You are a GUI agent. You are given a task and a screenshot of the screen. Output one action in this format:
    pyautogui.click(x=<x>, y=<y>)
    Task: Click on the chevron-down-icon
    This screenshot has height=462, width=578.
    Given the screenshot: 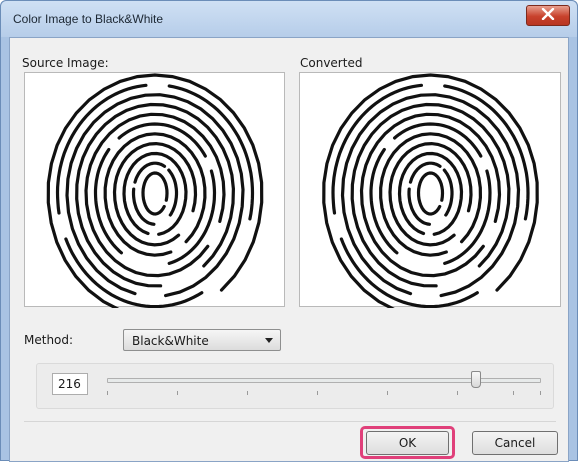 What is the action you would take?
    pyautogui.click(x=269, y=340)
    